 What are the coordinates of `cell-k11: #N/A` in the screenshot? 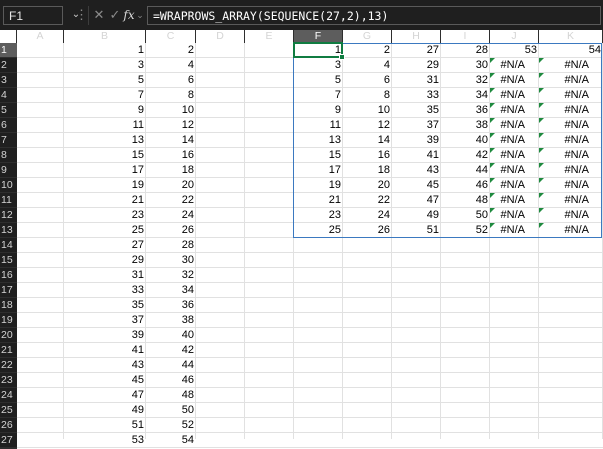 It's located at (571, 200).